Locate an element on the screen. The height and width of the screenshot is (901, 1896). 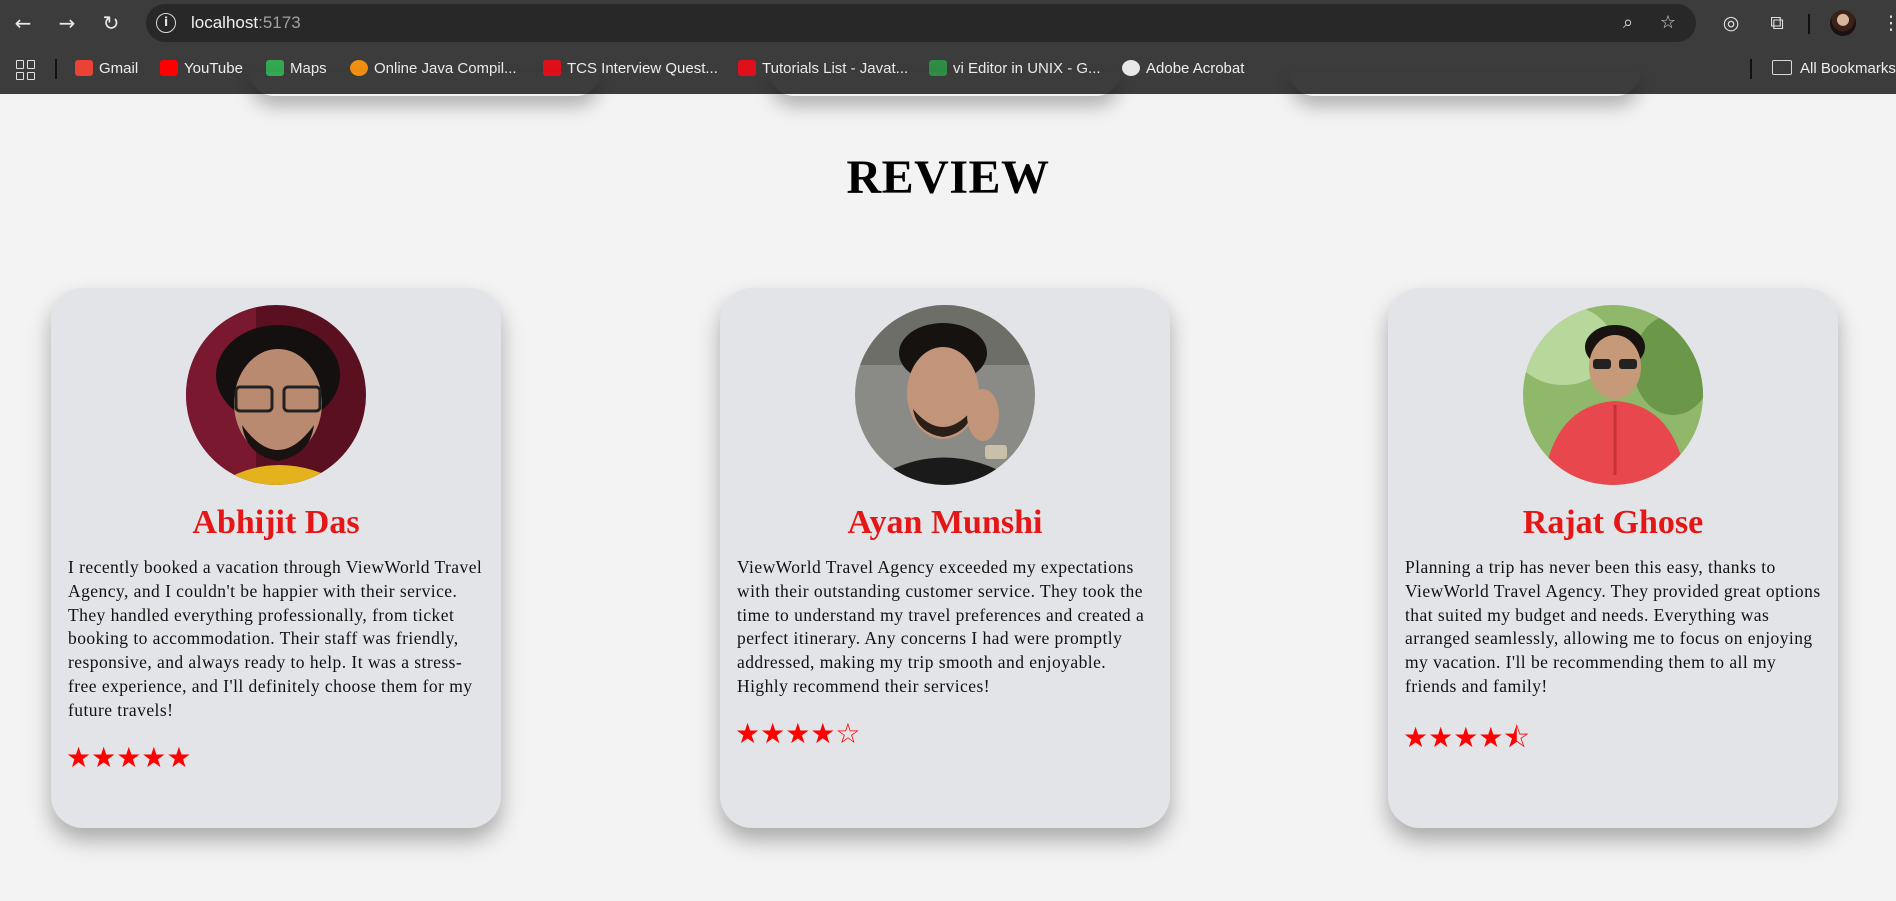
browser-toolbar: ← → ↻ i localhost:5173 ⌕ ☆ ◎ ⧉ ⋮ is located at coordinates (948, 23).